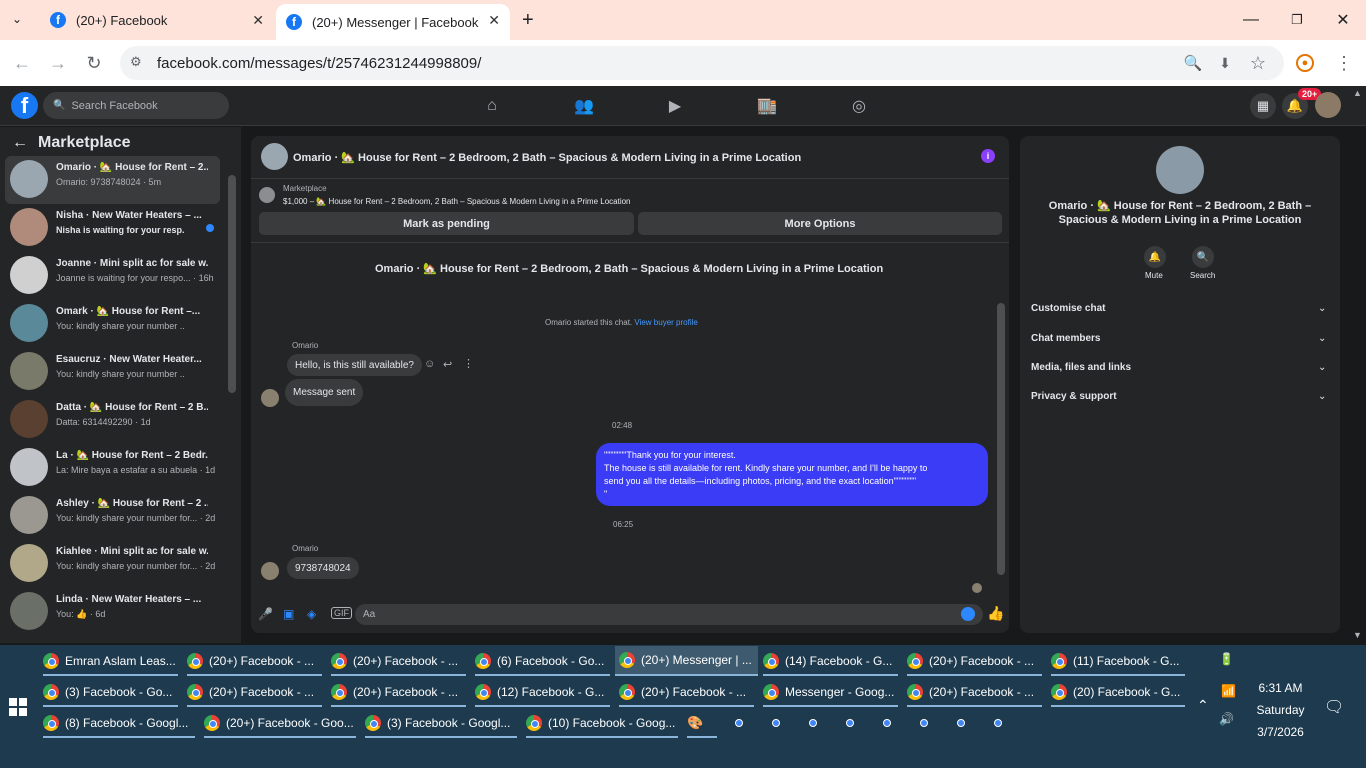 Image resolution: width=1366 pixels, height=768 pixels. I want to click on battery-icon: 🔋, so click(1226, 659).